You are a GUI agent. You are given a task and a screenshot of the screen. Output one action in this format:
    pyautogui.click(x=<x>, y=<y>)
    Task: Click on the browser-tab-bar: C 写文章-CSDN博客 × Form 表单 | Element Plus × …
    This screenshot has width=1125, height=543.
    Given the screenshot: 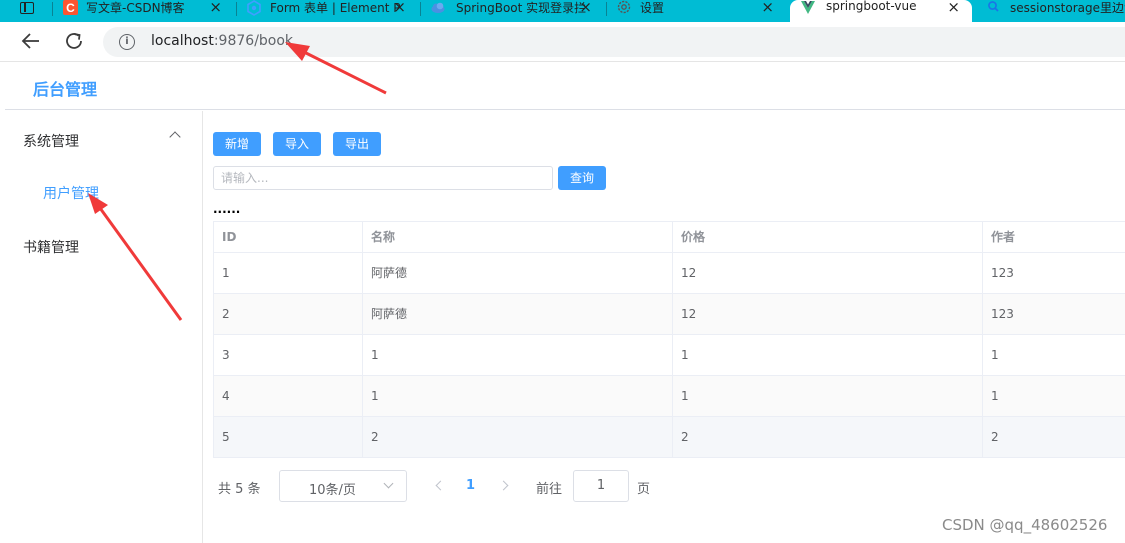 What is the action you would take?
    pyautogui.click(x=562, y=11)
    